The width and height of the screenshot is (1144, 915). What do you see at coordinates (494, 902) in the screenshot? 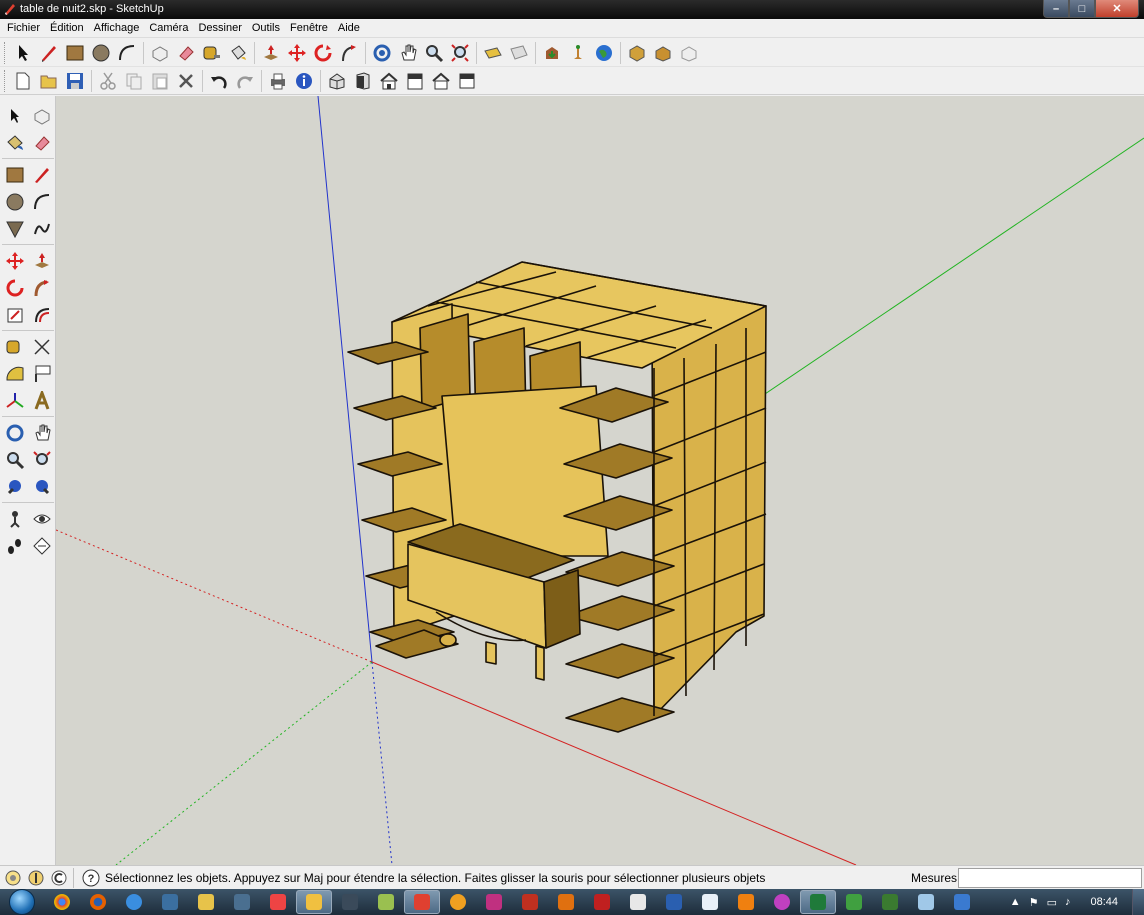
I see `taskbar-indesign` at bounding box center [494, 902].